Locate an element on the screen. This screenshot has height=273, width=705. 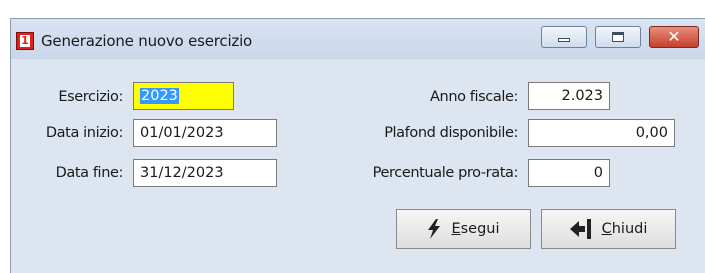
app-icon: 1 is located at coordinates (25, 41).